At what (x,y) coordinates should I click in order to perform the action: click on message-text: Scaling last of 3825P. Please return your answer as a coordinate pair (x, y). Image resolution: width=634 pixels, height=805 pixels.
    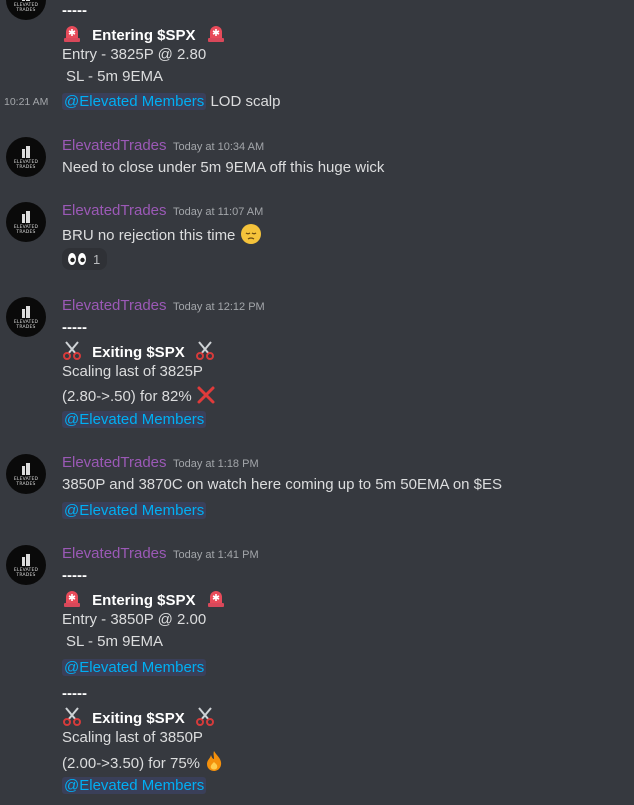
    Looking at the image, I should click on (132, 371).